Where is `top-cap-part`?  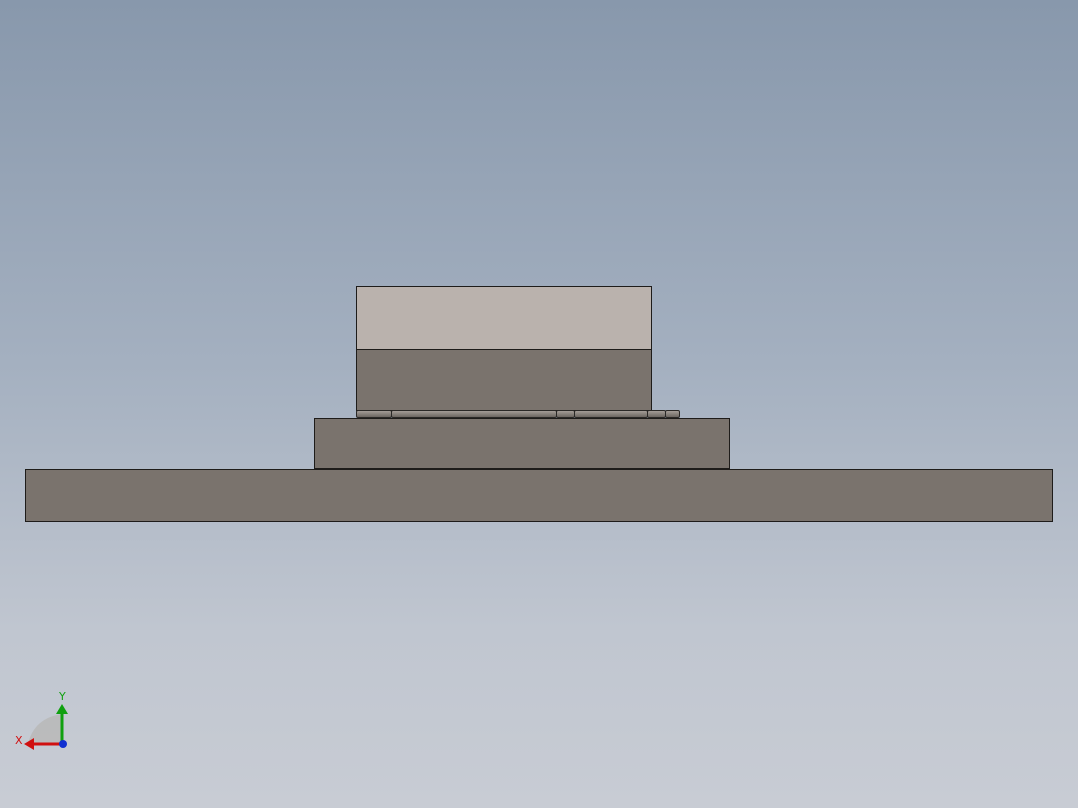
top-cap-part is located at coordinates (504, 318).